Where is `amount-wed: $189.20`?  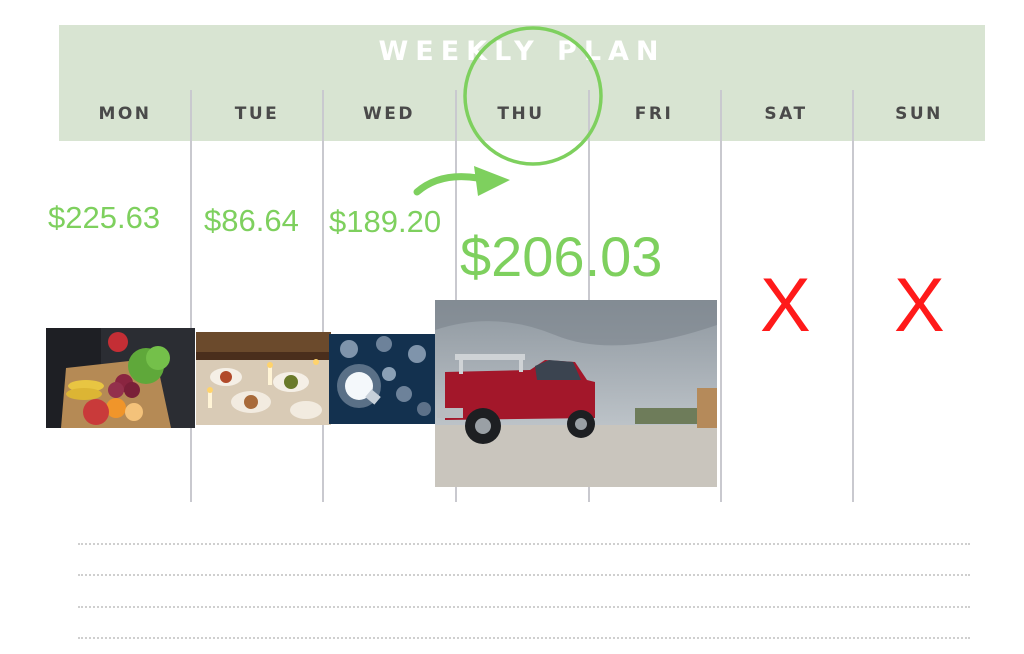
amount-wed: $189.20 is located at coordinates (385, 221).